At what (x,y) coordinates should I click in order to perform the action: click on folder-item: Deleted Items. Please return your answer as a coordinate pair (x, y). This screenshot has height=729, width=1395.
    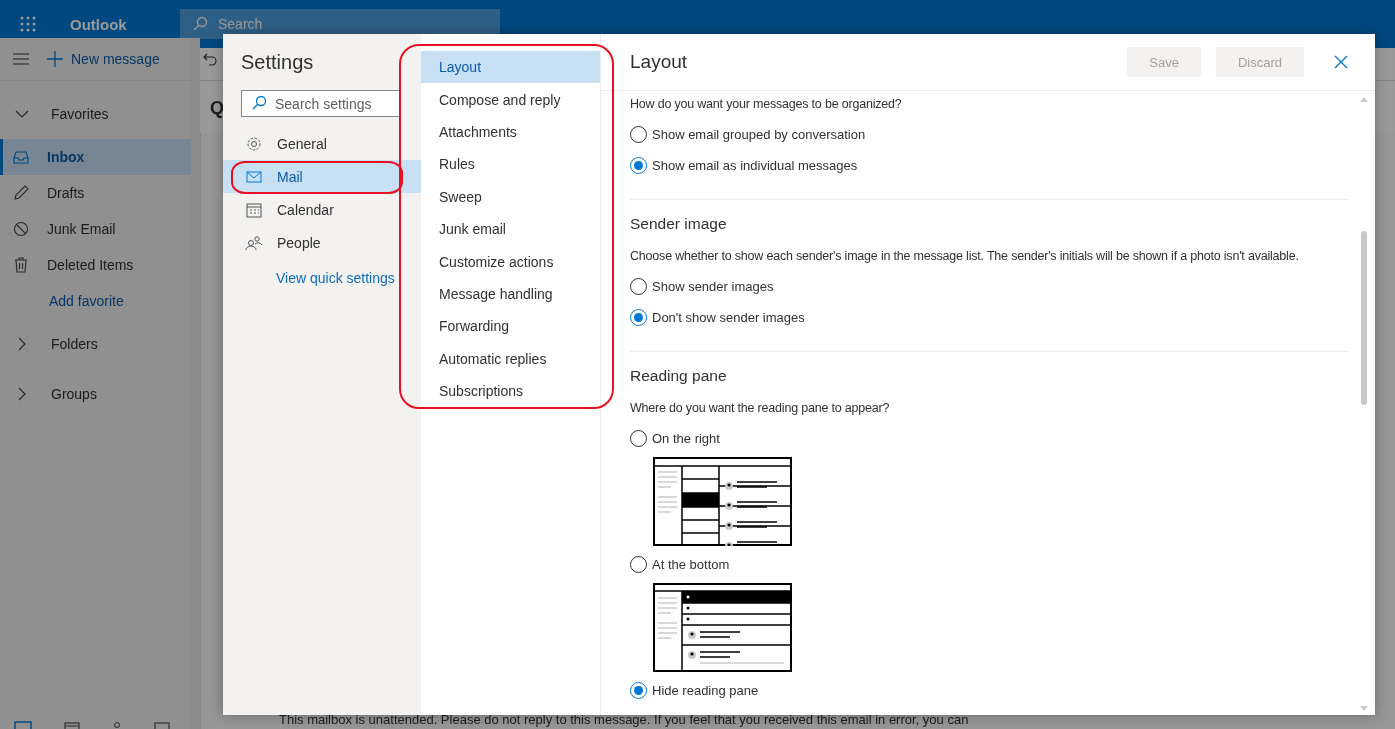
    Looking at the image, I should click on (95, 265).